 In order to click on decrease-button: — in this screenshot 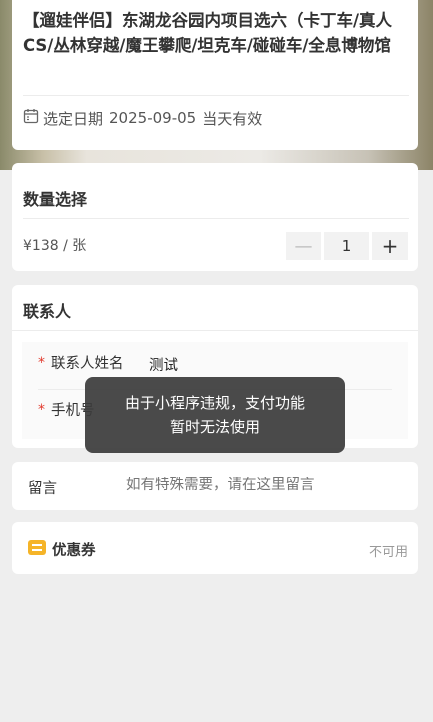, I will do `click(303, 246)`.